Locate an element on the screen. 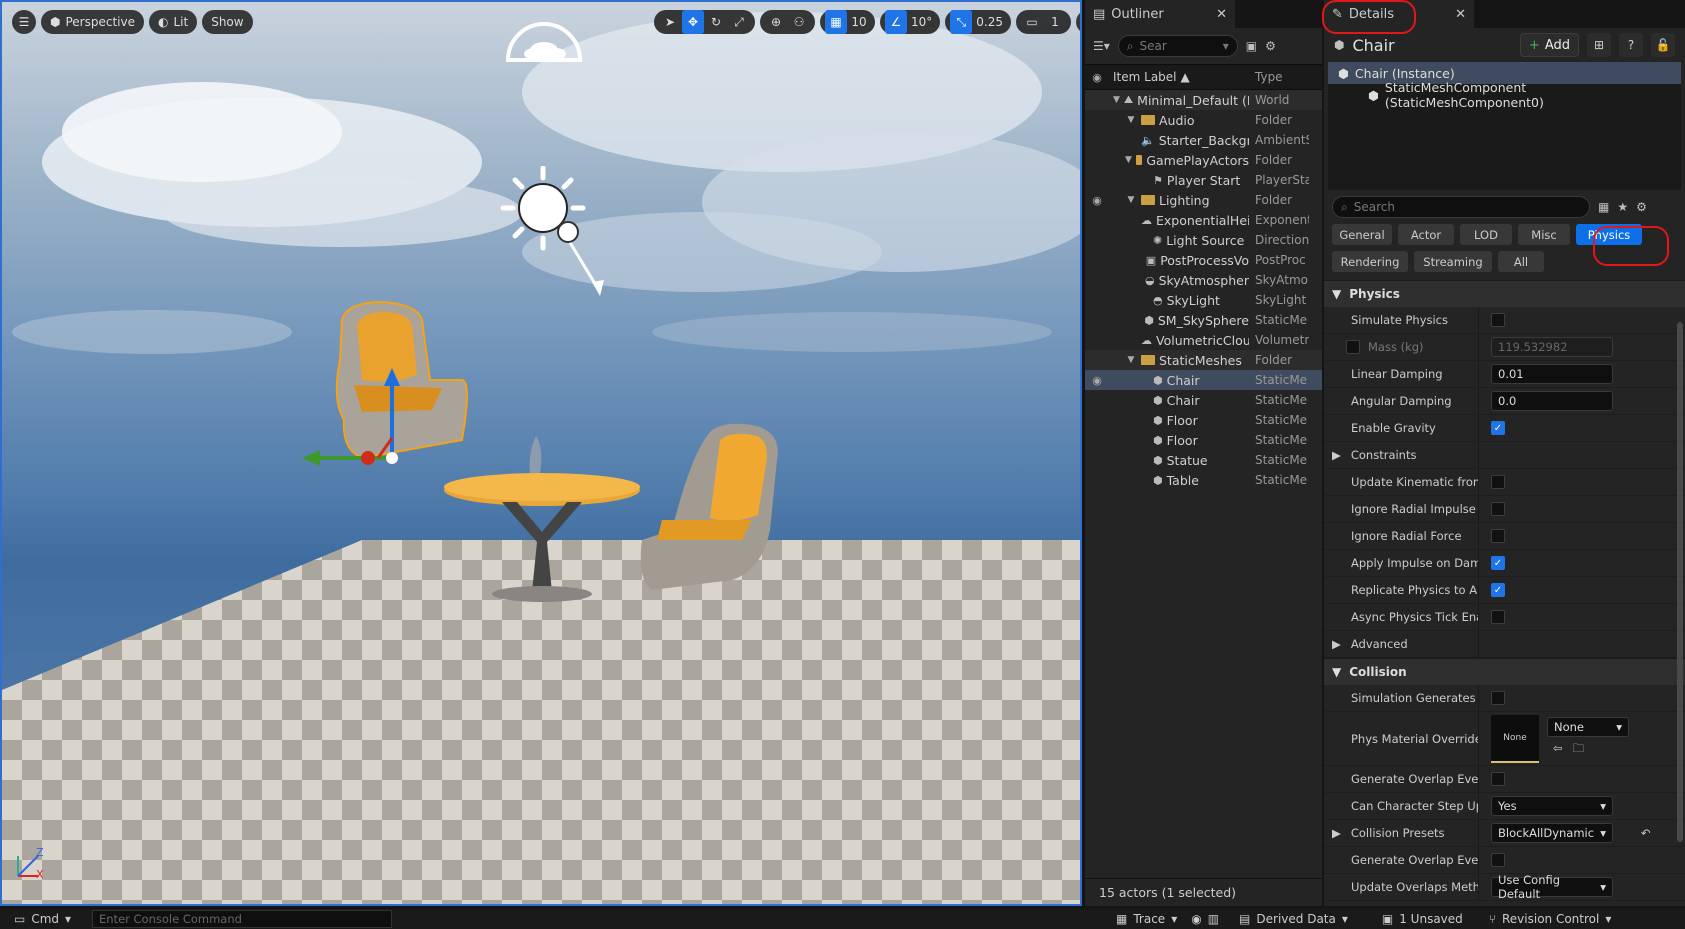 This screenshot has height=929, width=1685. outliner-item: ▼ StaticMeshes is located at coordinates (1179, 360).